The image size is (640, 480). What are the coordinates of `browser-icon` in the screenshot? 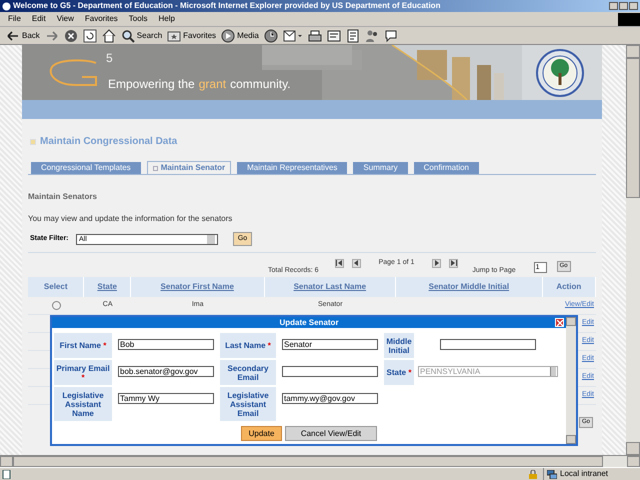 It's located at (6, 6).